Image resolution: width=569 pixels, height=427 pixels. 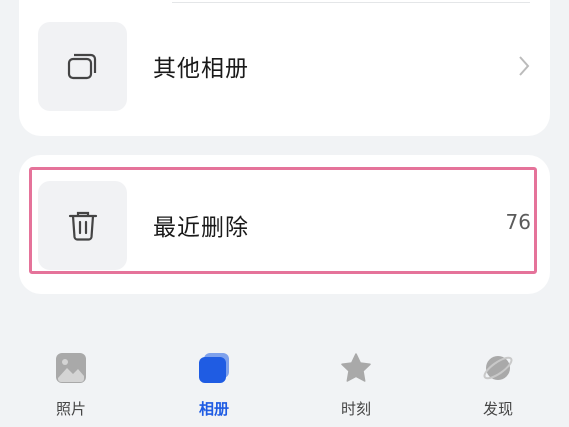 What do you see at coordinates (355, 409) in the screenshot?
I see `tab-moments-label: 时刻` at bounding box center [355, 409].